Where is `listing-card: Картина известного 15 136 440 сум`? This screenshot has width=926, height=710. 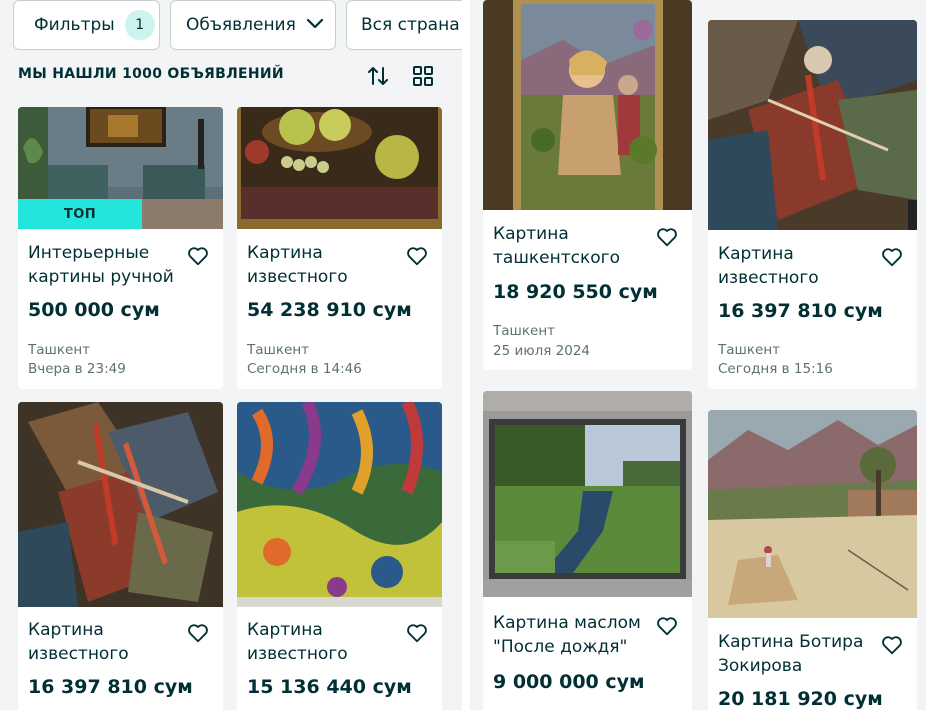 listing-card: Картина известного 15 136 440 сум is located at coordinates (339, 556).